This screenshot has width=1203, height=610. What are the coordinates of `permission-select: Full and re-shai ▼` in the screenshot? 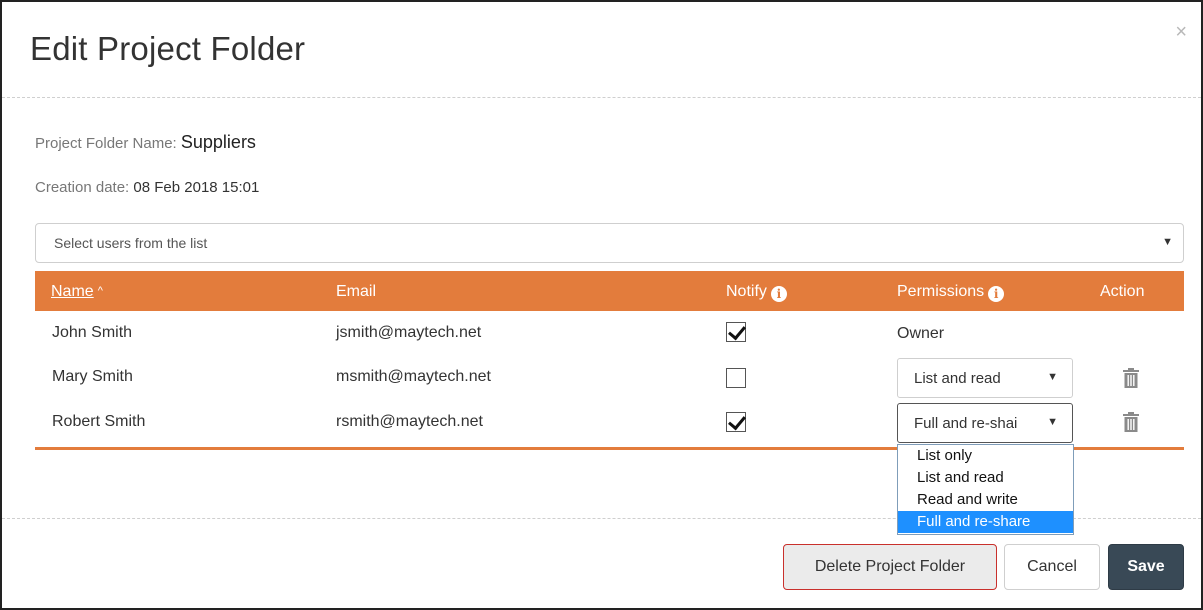 It's located at (985, 423).